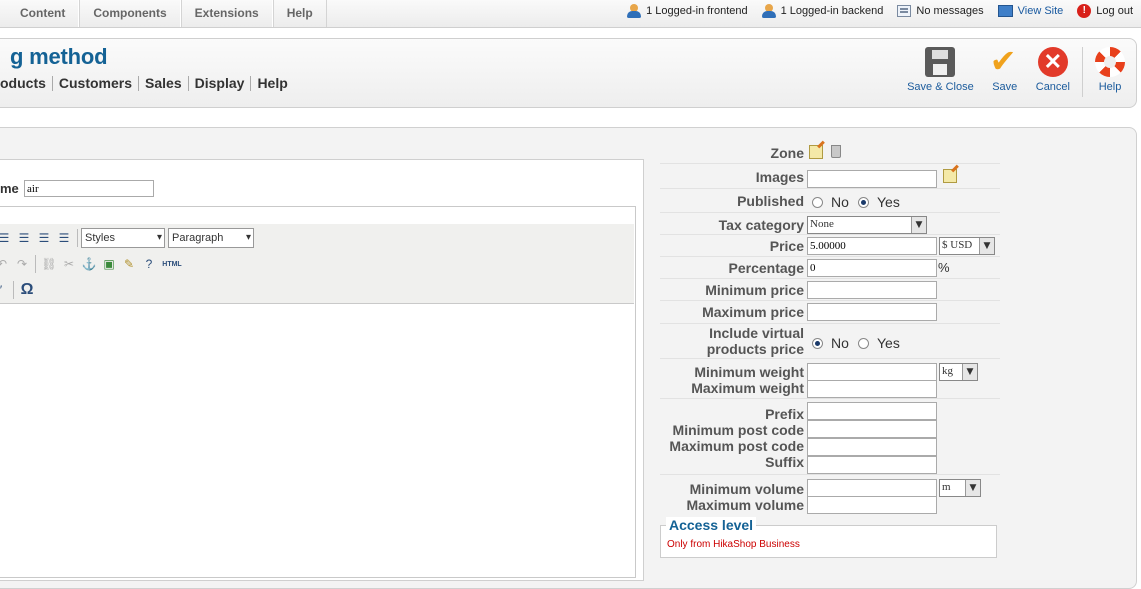 This screenshot has height=589, width=1141. I want to click on styles-dropdown: Styles, so click(123, 238).